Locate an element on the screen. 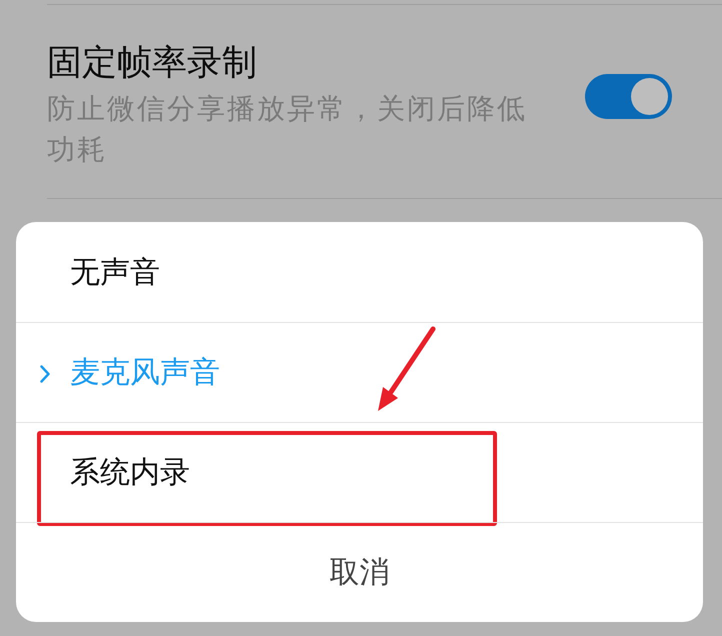 The image size is (722, 636). toggle-switch is located at coordinates (628, 96).